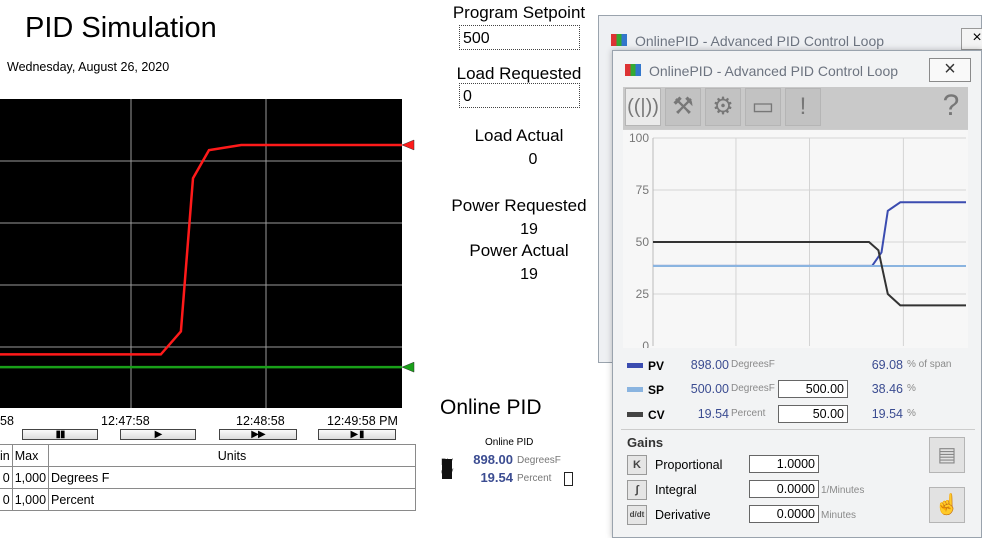  I want to click on gains-heading: Gains, so click(645, 442).